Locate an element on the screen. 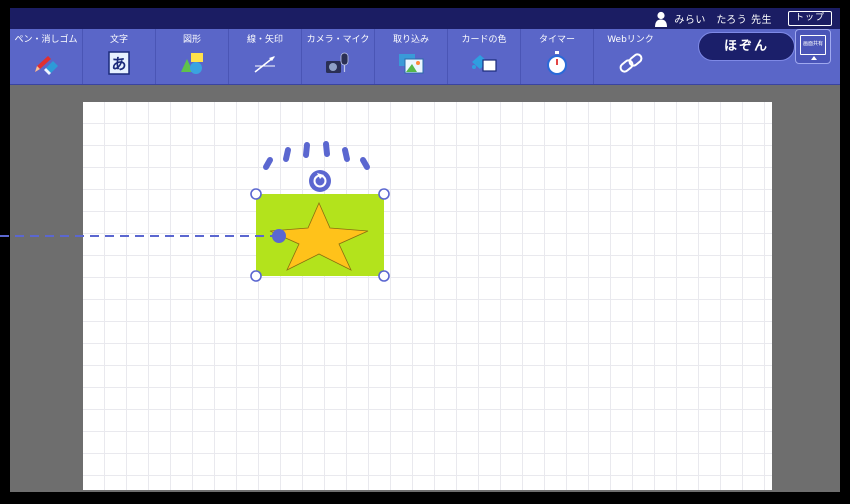 Image resolution: width=850 pixels, height=504 pixels. tool-label: ペン・消しゴム is located at coordinates (46, 40).